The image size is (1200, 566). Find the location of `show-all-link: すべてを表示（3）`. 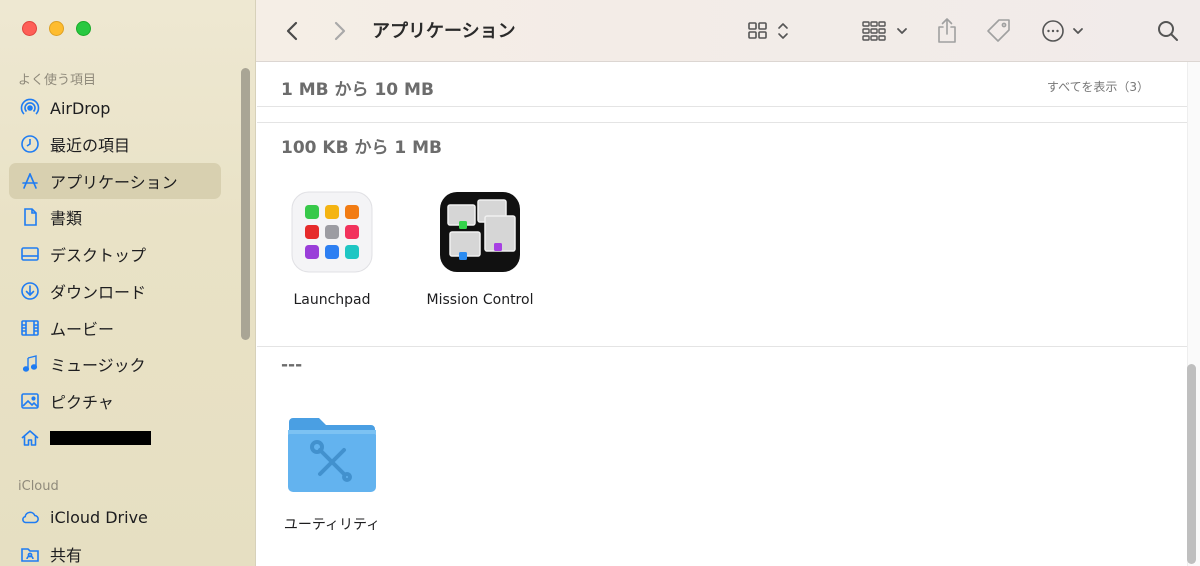

show-all-link: すべてを表示（3） is located at coordinates (1098, 86).